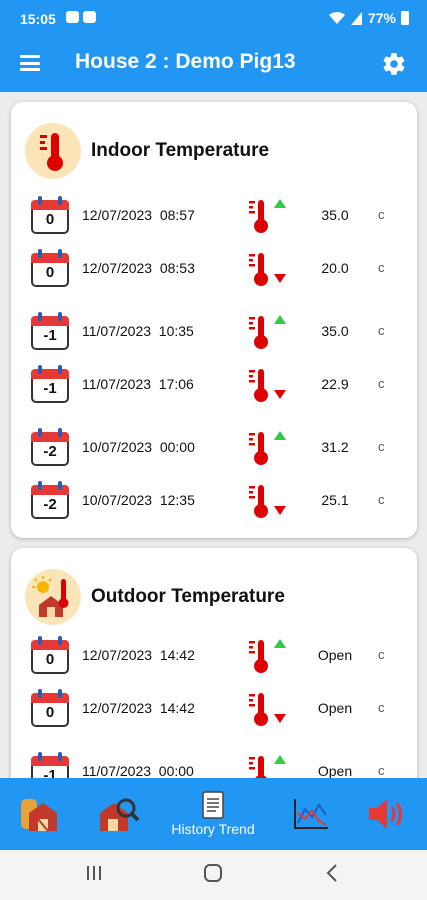 Image resolution: width=427 pixels, height=900 pixels. I want to click on indoor-row: 0 12/07/2023 08:53 20.0 c, so click(216, 269).